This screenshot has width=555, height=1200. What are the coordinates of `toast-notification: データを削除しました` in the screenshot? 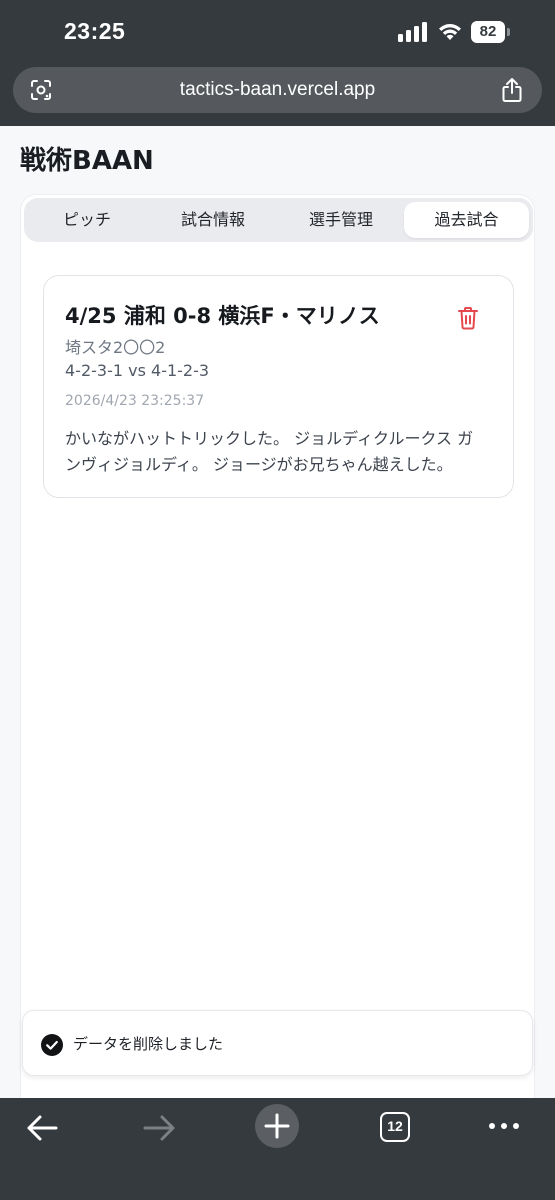 It's located at (277, 1043).